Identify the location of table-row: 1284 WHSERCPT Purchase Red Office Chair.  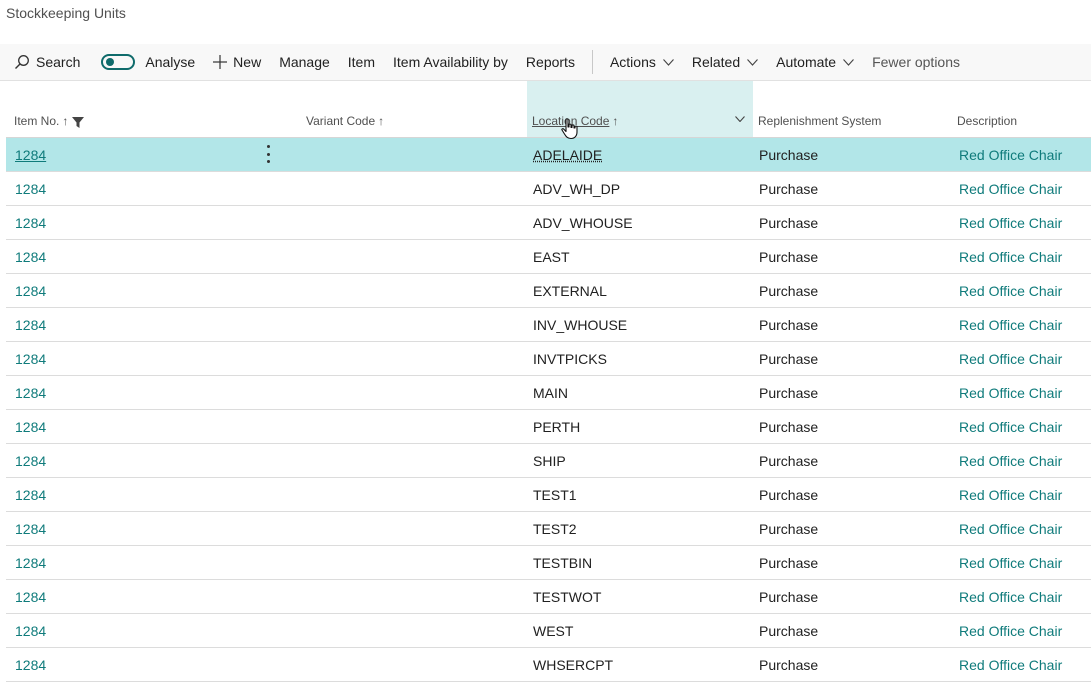
(548, 665).